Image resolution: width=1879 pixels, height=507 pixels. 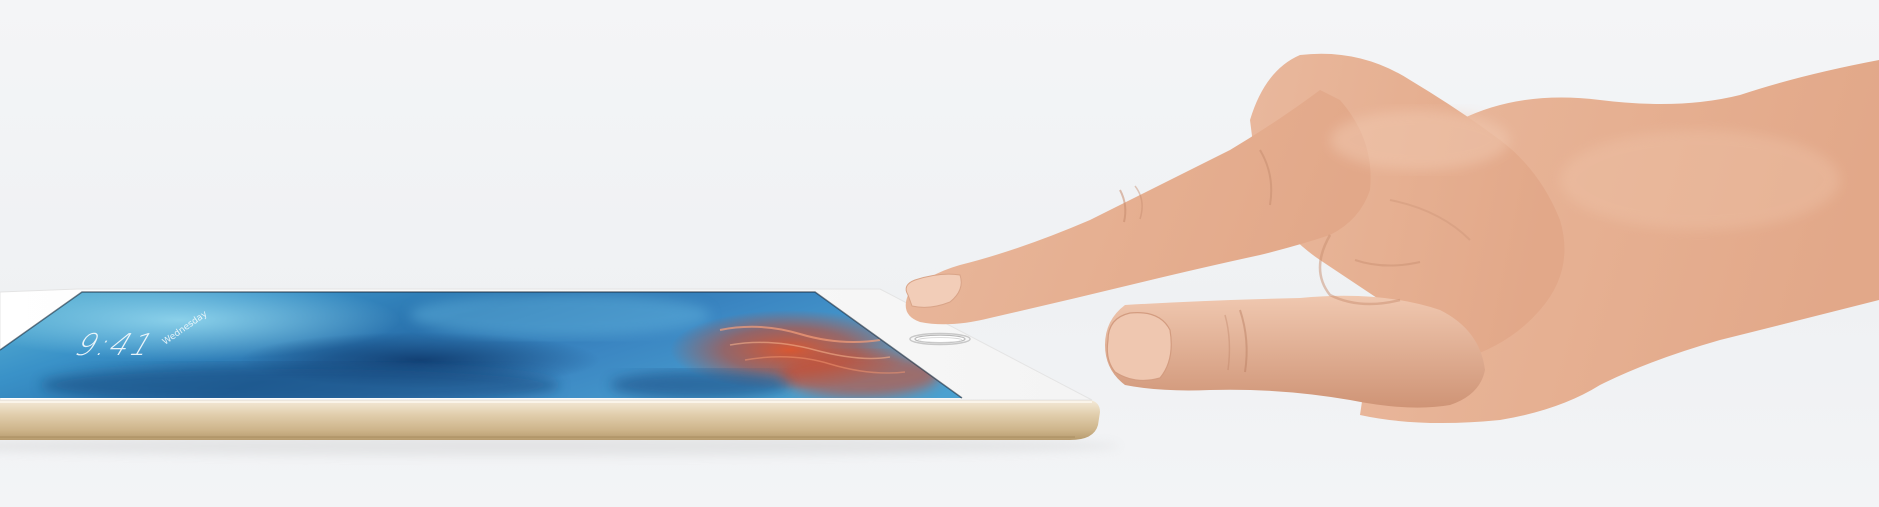 What do you see at coordinates (940, 339) in the screenshot?
I see `home-button-icon` at bounding box center [940, 339].